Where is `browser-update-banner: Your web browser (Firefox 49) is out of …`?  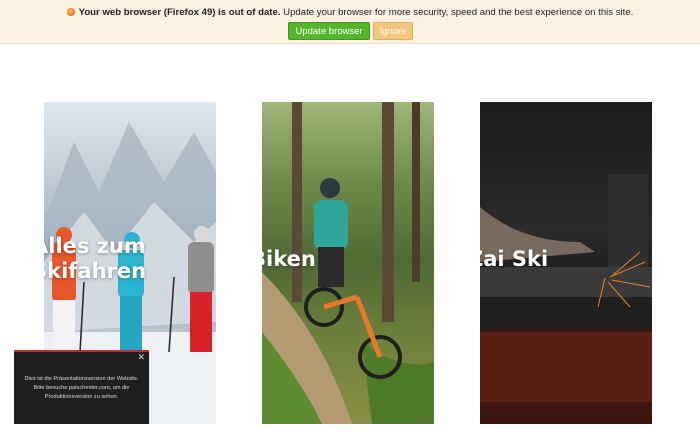
browser-update-banner: Your web browser (Firefox 49) is out of … is located at coordinates (350, 22).